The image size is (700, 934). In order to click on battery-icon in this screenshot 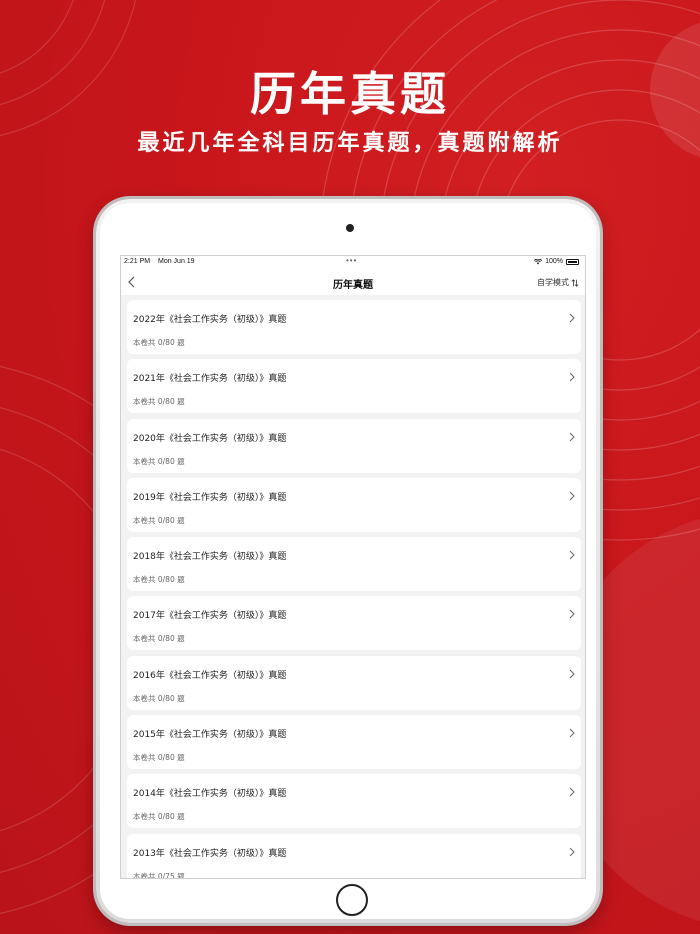, I will do `click(572, 261)`.